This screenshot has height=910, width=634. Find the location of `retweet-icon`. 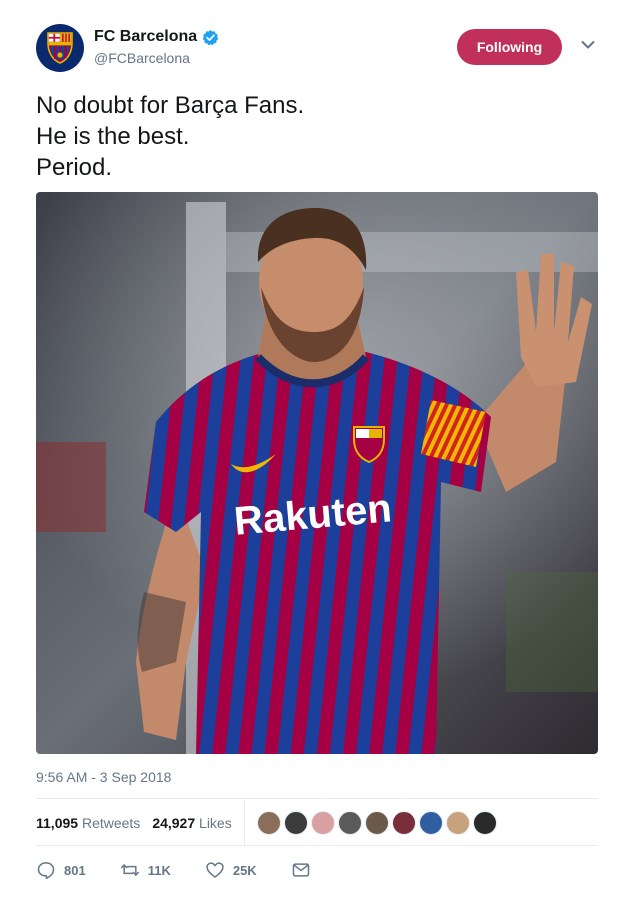

retweet-icon is located at coordinates (129, 870).